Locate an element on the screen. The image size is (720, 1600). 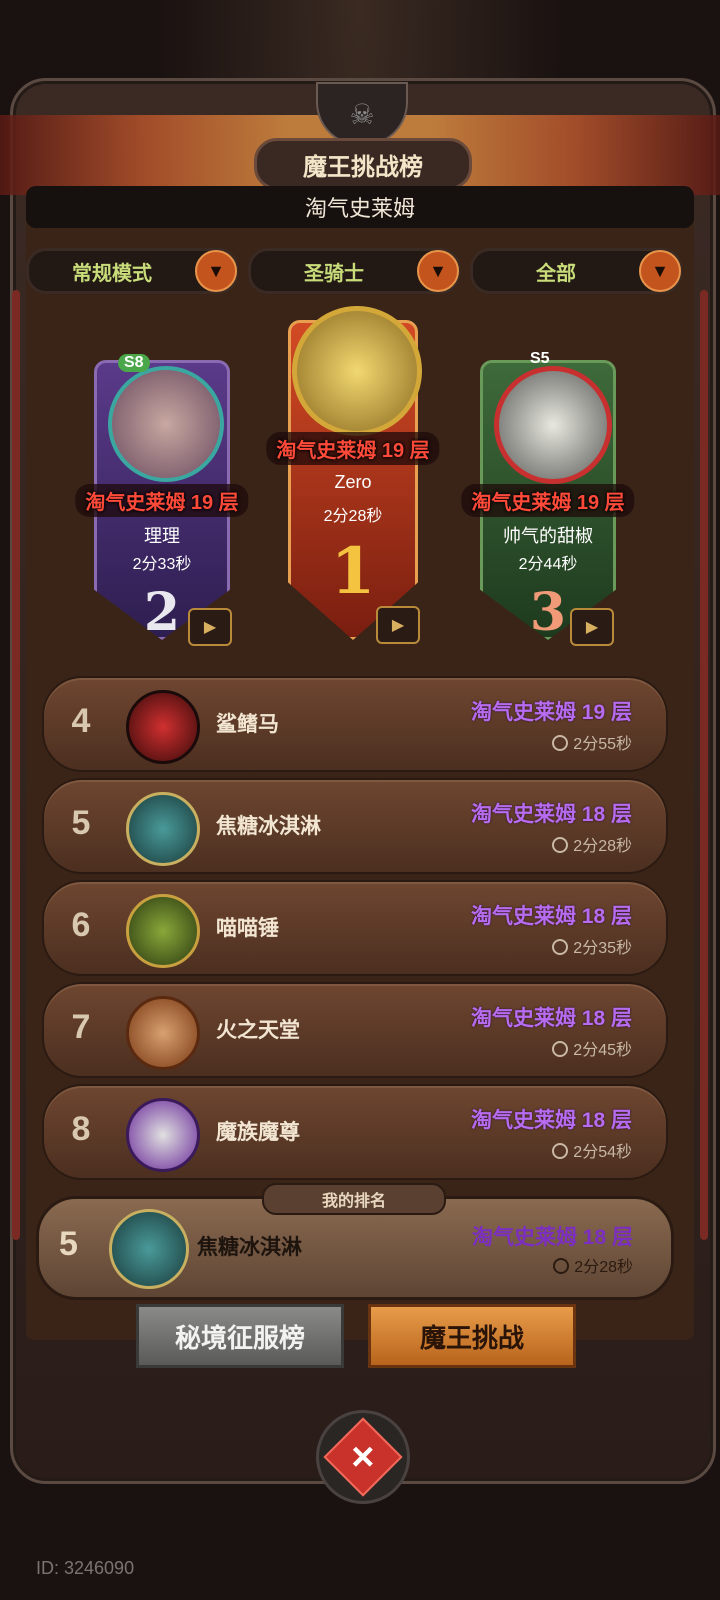
tab-conquest-leaderboard: 秘境征服榜 is located at coordinates (240, 1336).